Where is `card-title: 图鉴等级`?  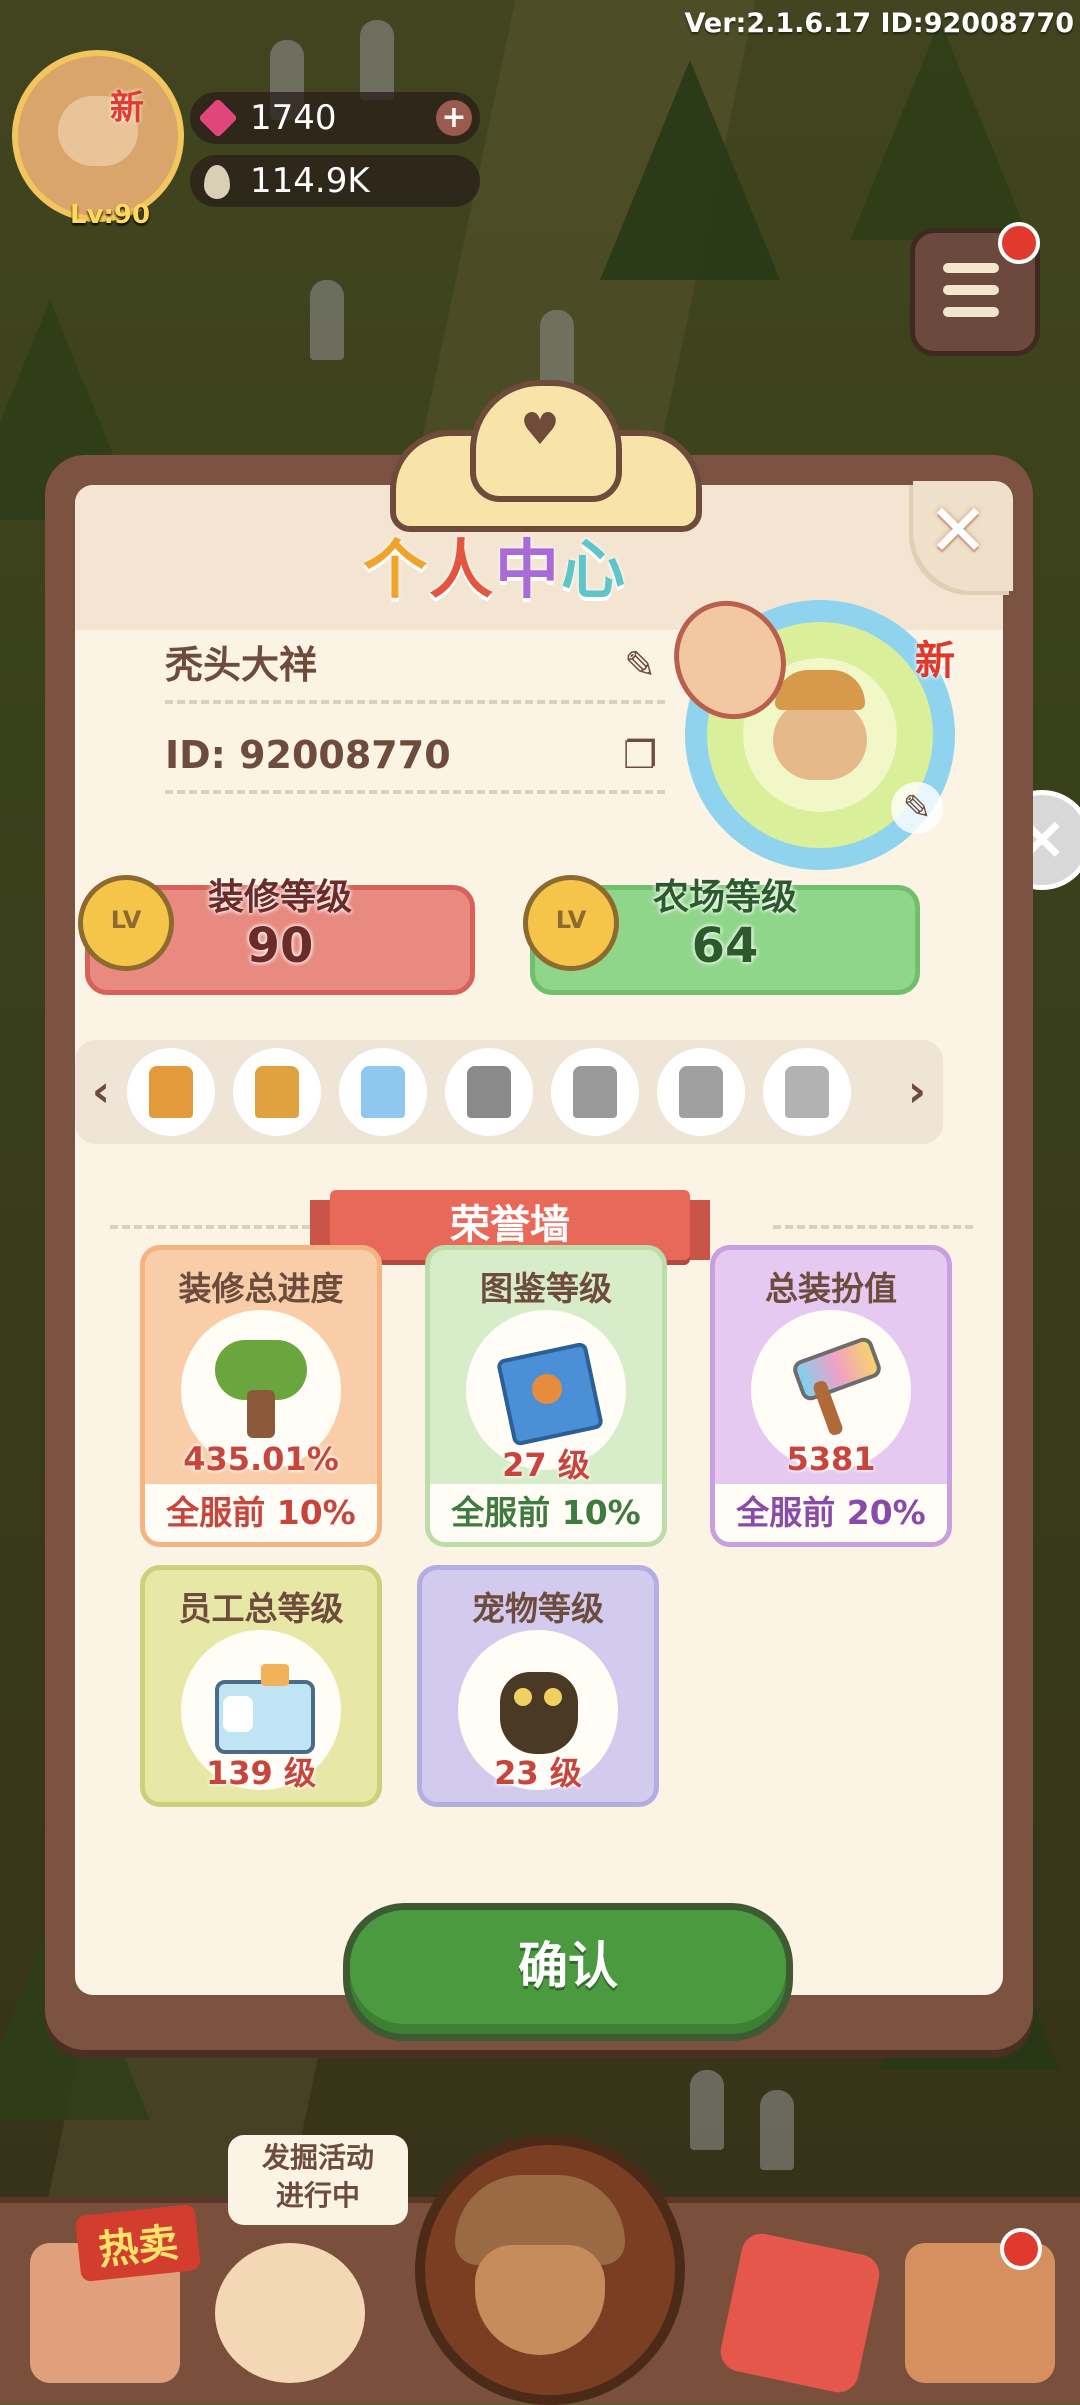 card-title: 图鉴等级 is located at coordinates (546, 1288).